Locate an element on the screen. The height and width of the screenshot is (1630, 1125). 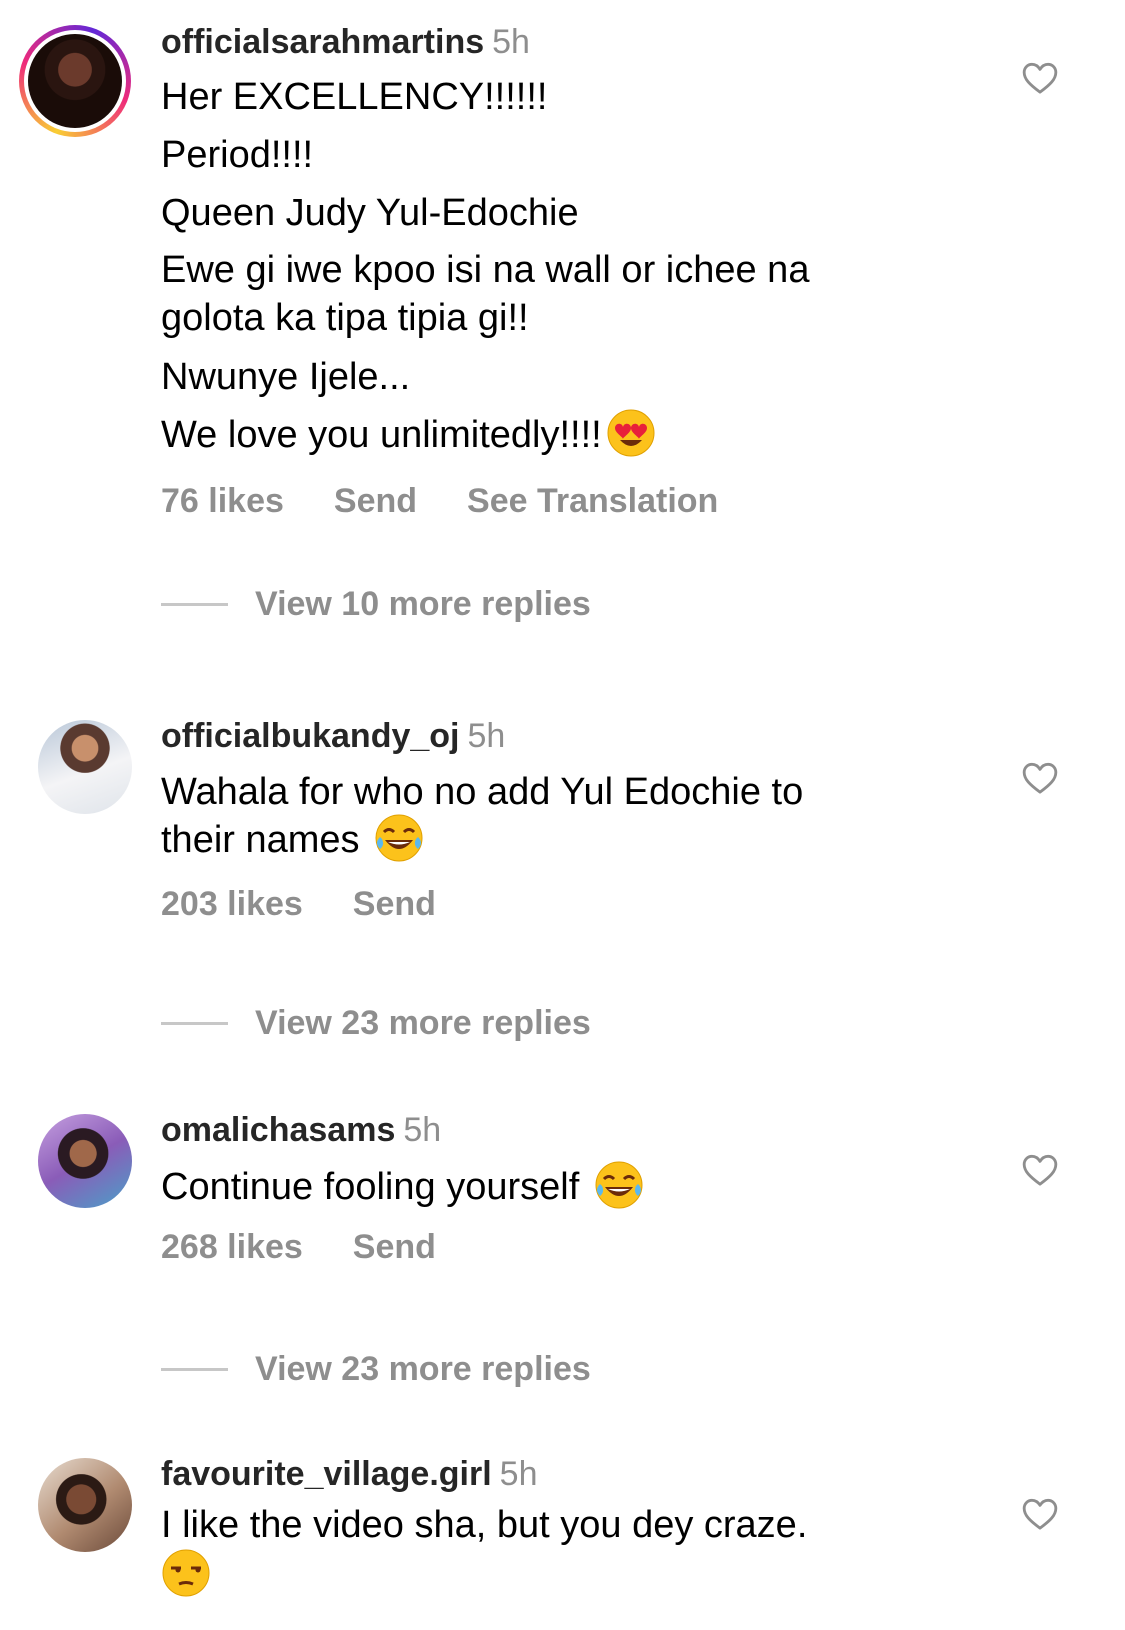
comment-line: their names is located at coordinates (541, 840).